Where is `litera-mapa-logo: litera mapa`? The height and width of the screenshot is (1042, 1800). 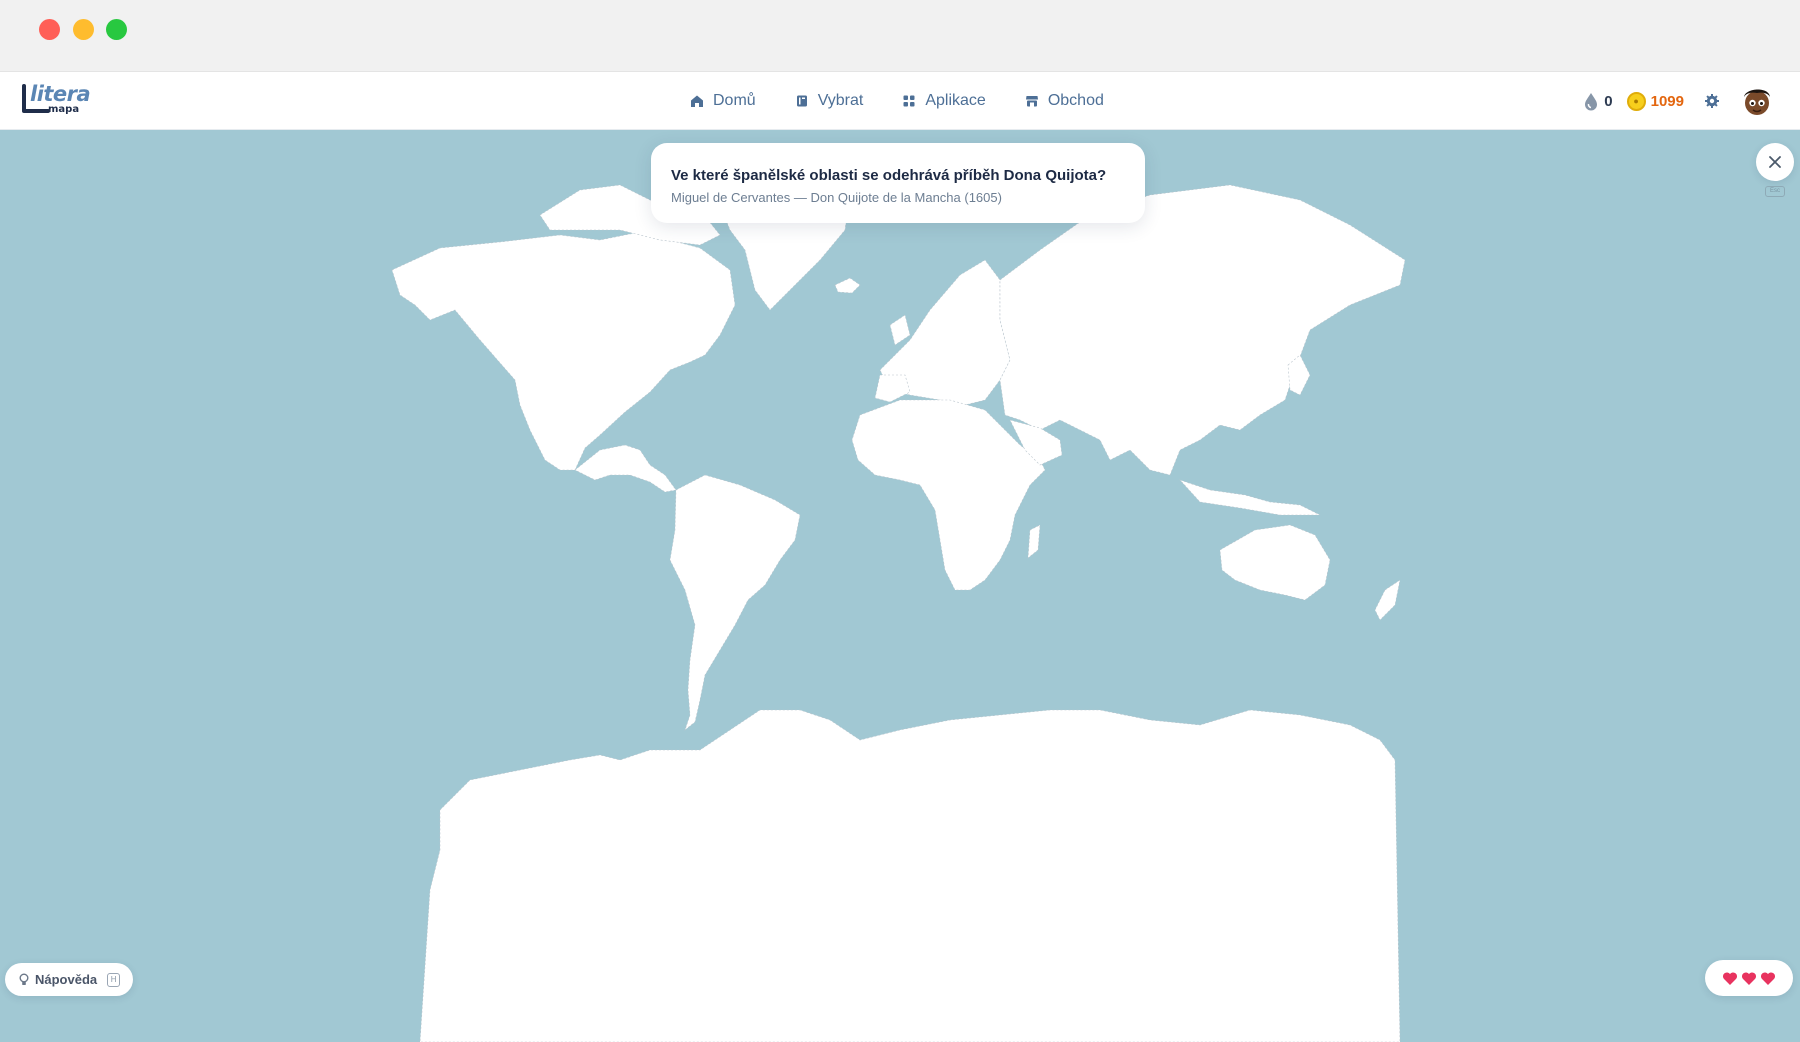
litera-mapa-logo: litera mapa is located at coordinates (56, 100).